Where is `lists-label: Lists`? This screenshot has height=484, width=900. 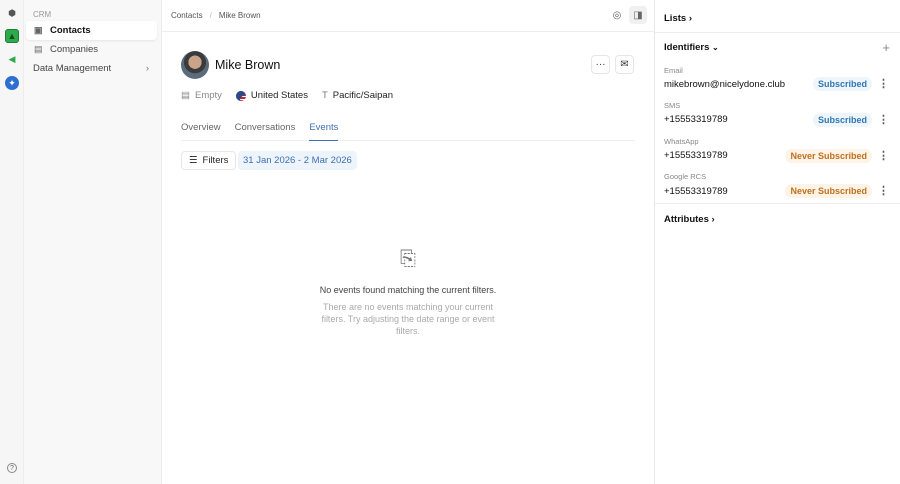
lists-label: Lists is located at coordinates (675, 18).